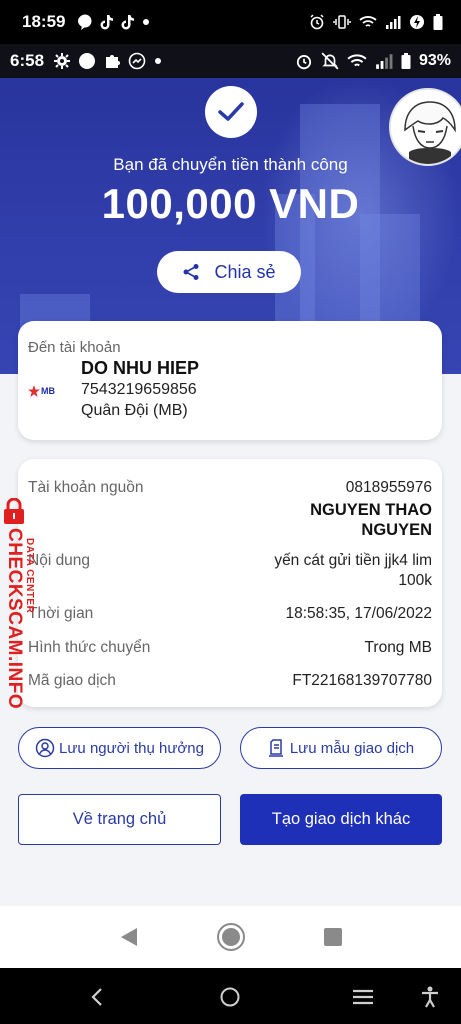 The height and width of the screenshot is (1024, 461). Describe the element at coordinates (113, 61) in the screenshot. I see `puzzle-icon` at that location.